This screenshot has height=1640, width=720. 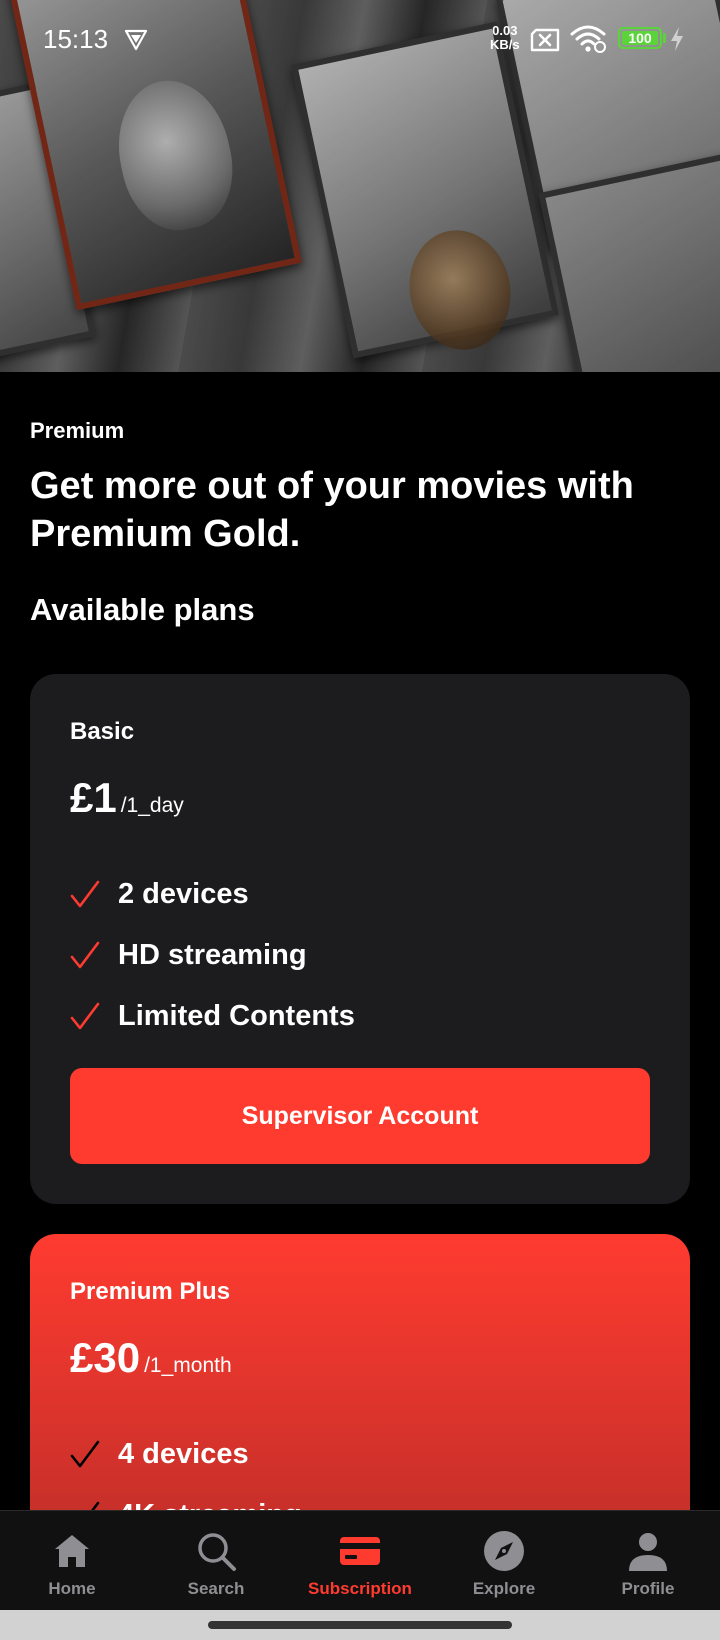 What do you see at coordinates (76, 39) in the screenshot?
I see `status-time: 15:13` at bounding box center [76, 39].